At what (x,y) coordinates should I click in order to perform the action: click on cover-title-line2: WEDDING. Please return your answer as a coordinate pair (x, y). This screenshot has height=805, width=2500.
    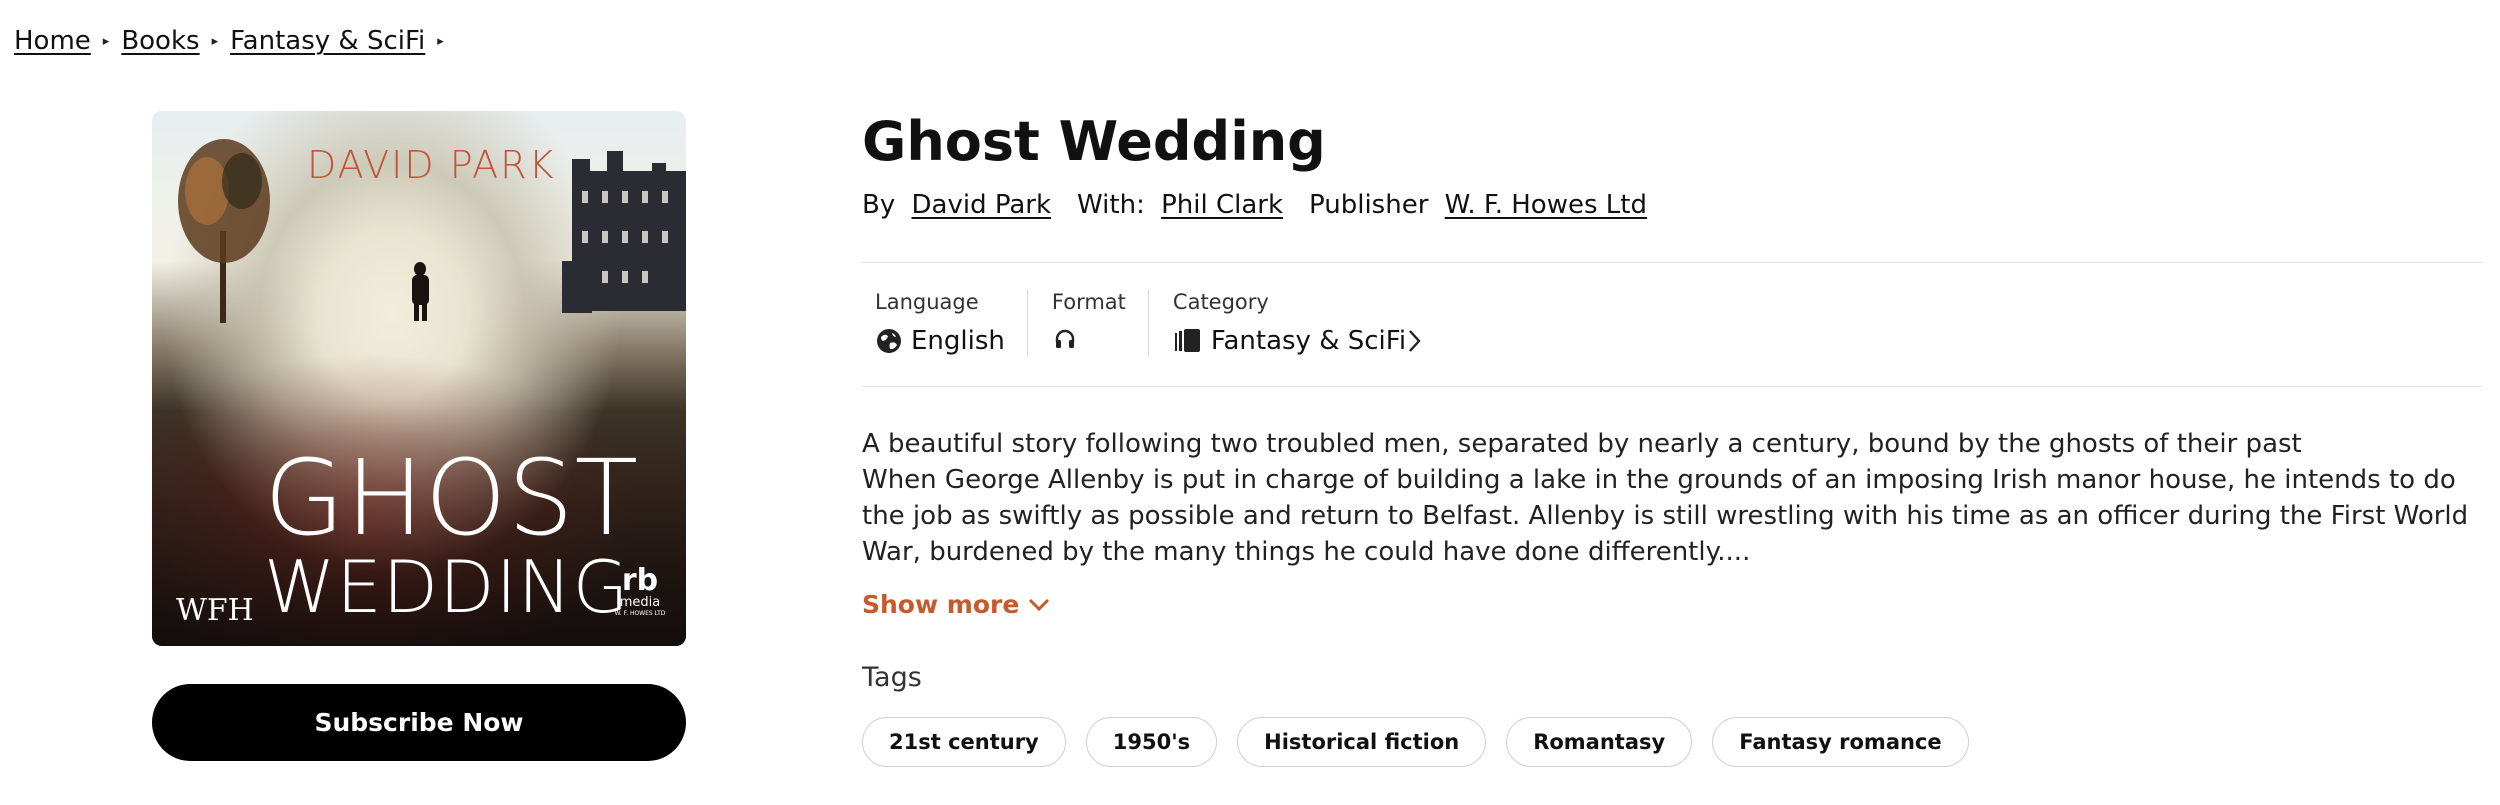
    Looking at the image, I should click on (447, 587).